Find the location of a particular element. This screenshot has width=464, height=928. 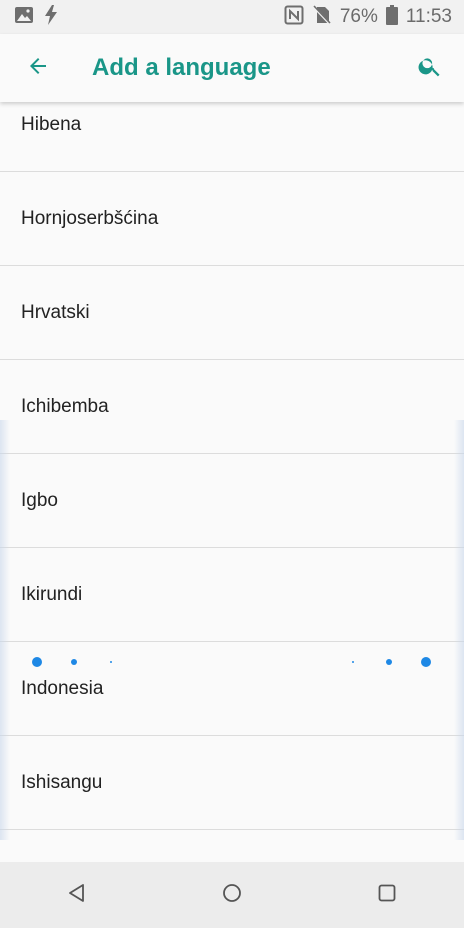

nav-back-button is located at coordinates (77, 895).